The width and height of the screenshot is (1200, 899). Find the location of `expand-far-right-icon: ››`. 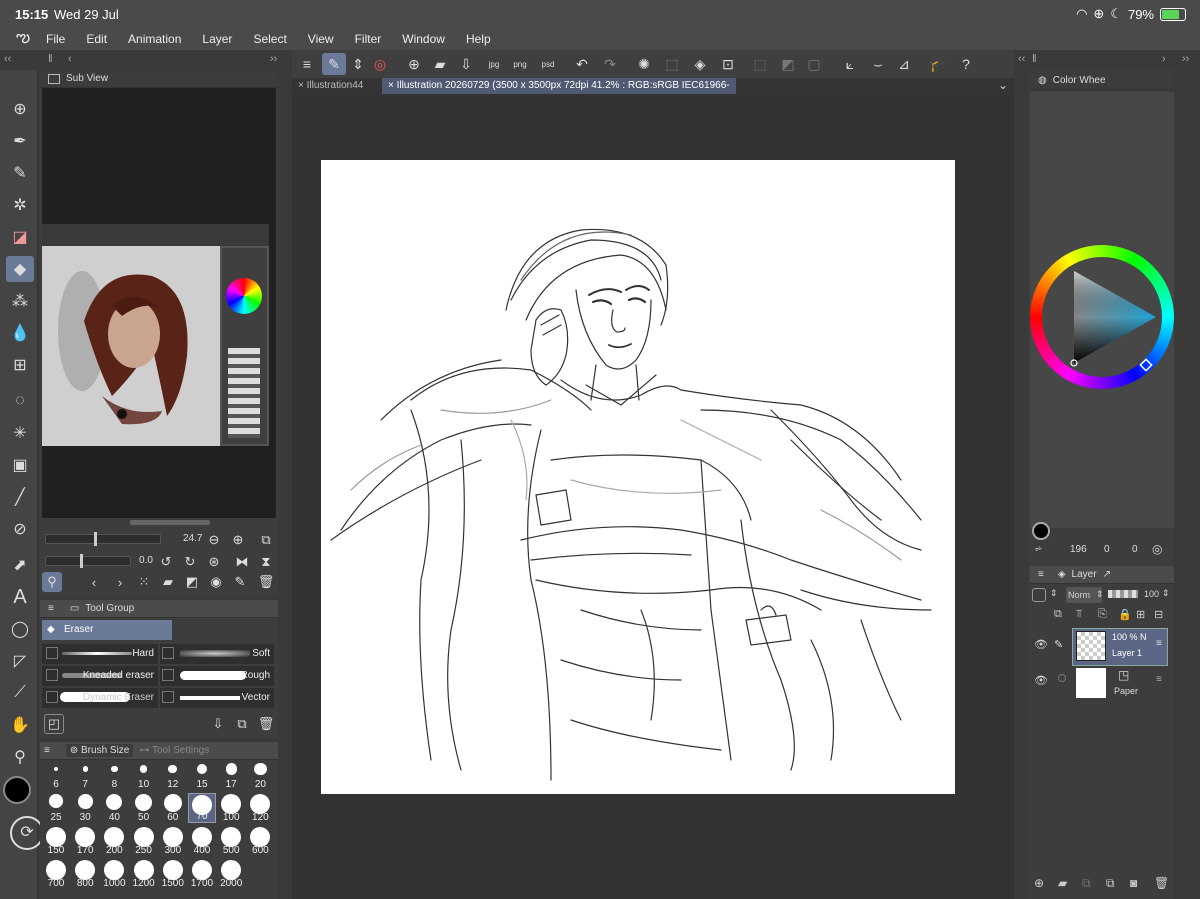

expand-far-right-icon: ›› is located at coordinates (1185, 59).